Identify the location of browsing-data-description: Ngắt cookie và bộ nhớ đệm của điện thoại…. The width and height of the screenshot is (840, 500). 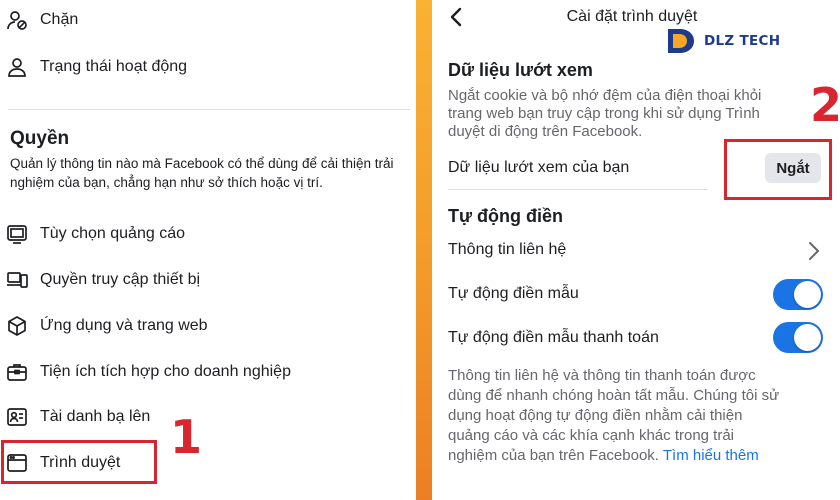
(605, 113).